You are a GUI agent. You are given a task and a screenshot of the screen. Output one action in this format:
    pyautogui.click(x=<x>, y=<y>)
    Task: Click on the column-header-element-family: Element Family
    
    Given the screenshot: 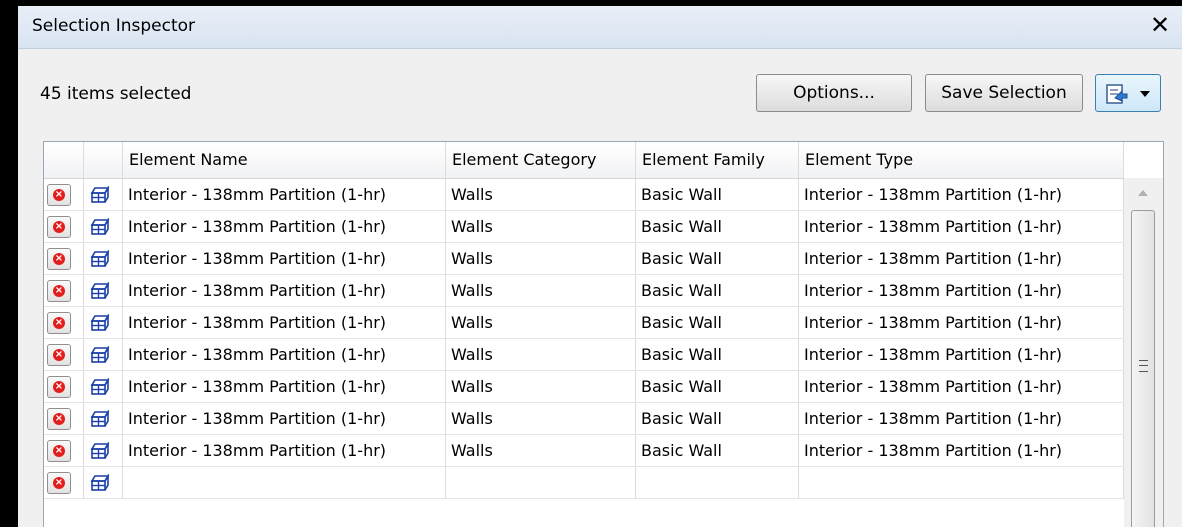 What is the action you would take?
    pyautogui.click(x=717, y=160)
    